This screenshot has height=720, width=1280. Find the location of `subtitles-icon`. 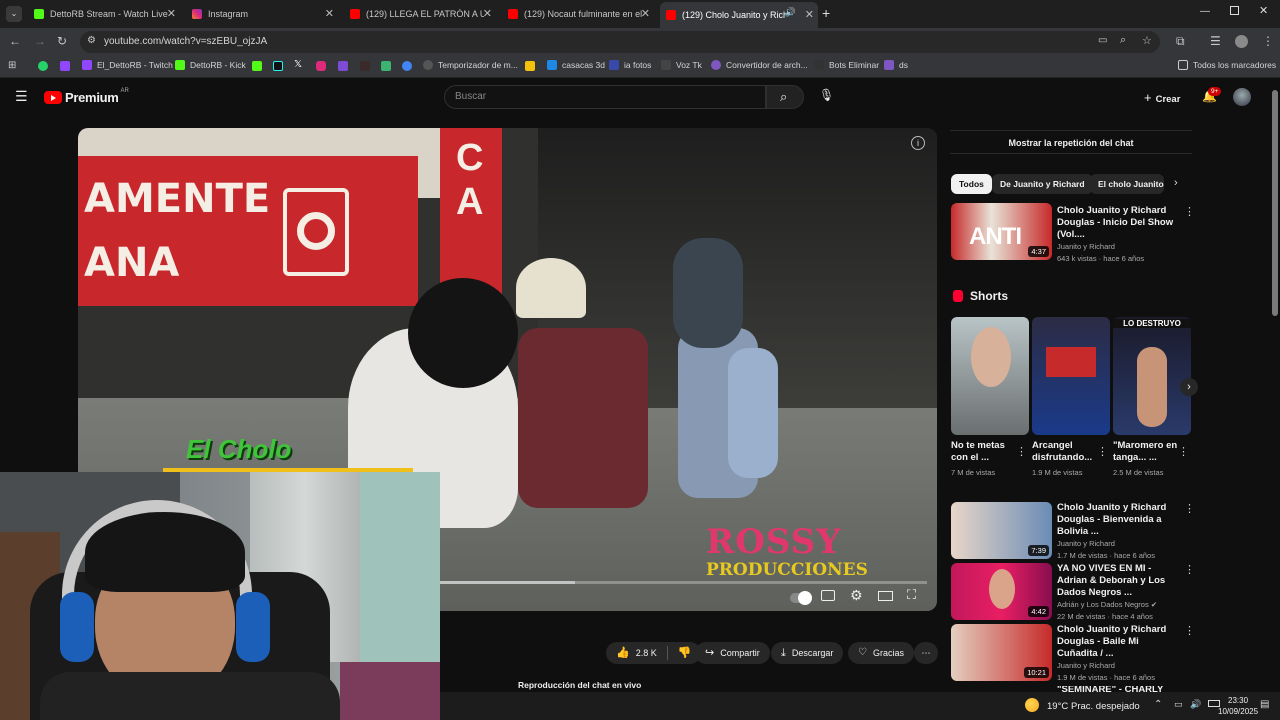

subtitles-icon is located at coordinates (828, 595).